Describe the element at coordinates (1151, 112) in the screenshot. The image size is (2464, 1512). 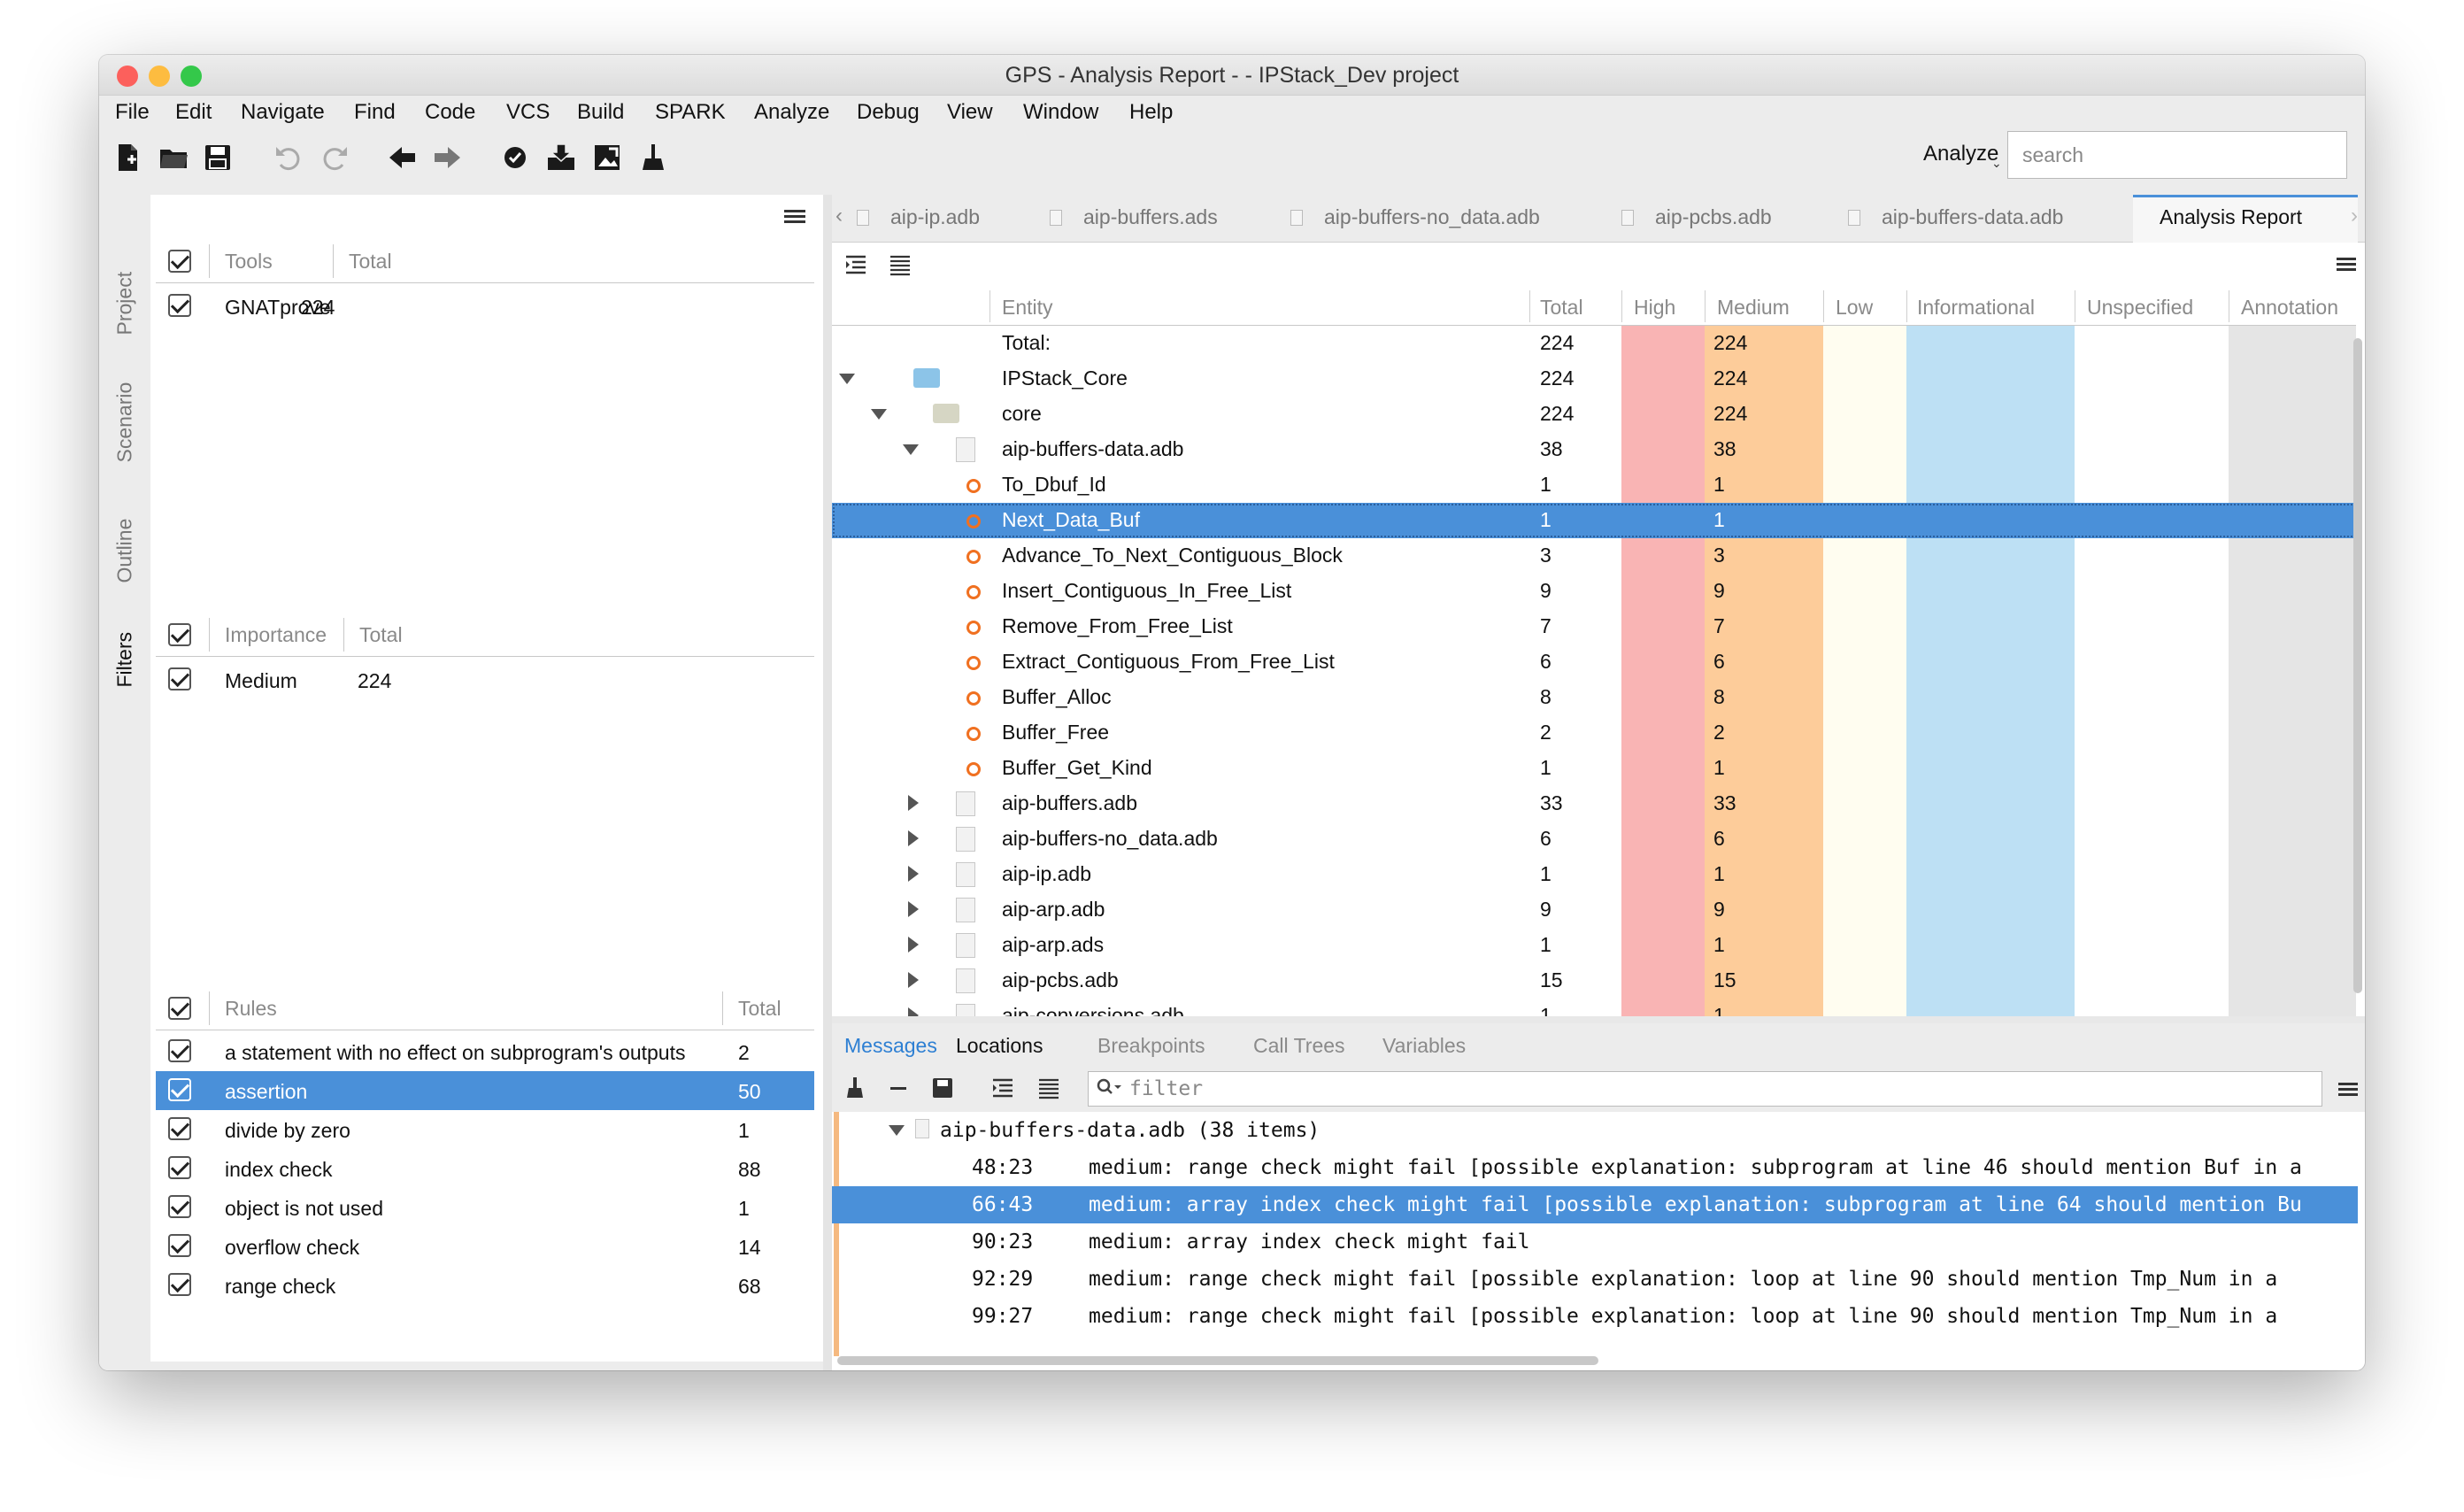
I see `menu-help: Help` at that location.